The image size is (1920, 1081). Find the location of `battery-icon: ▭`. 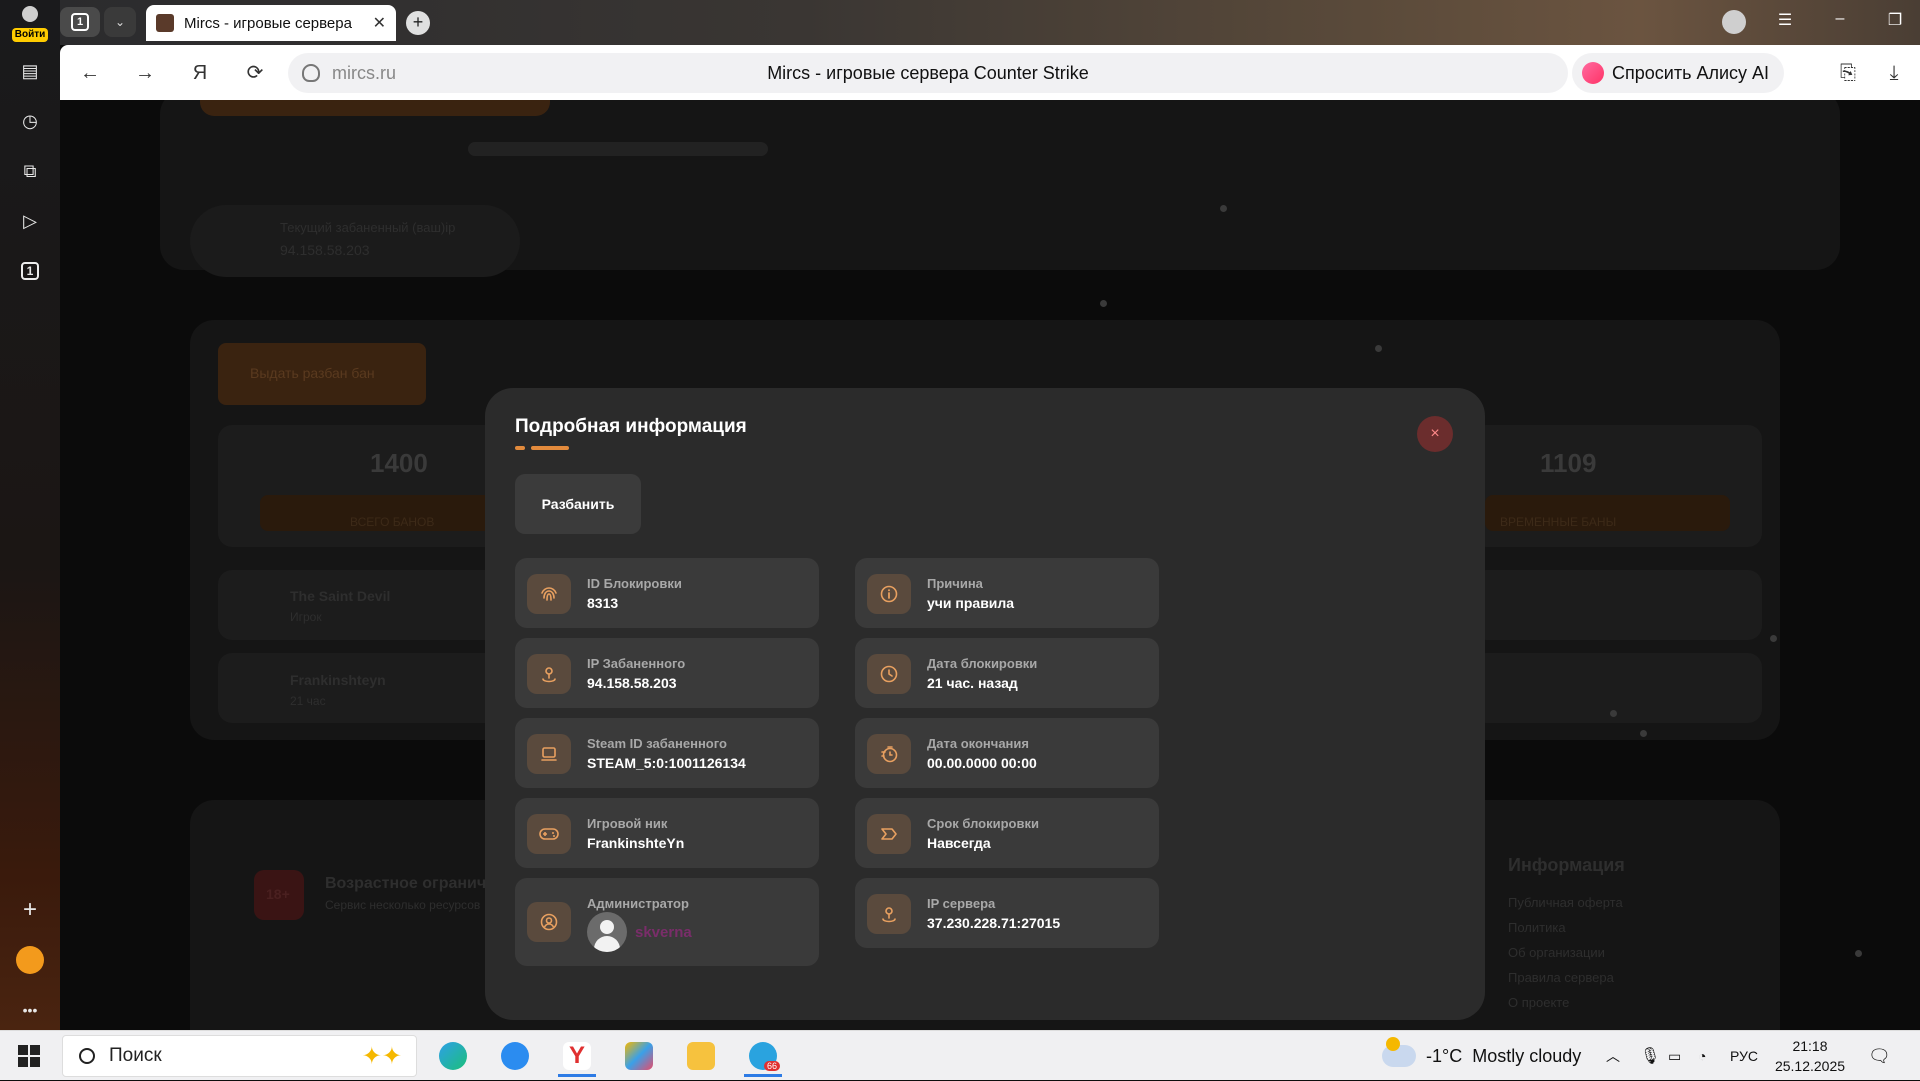

battery-icon: ▭ is located at coordinates (1674, 1056).